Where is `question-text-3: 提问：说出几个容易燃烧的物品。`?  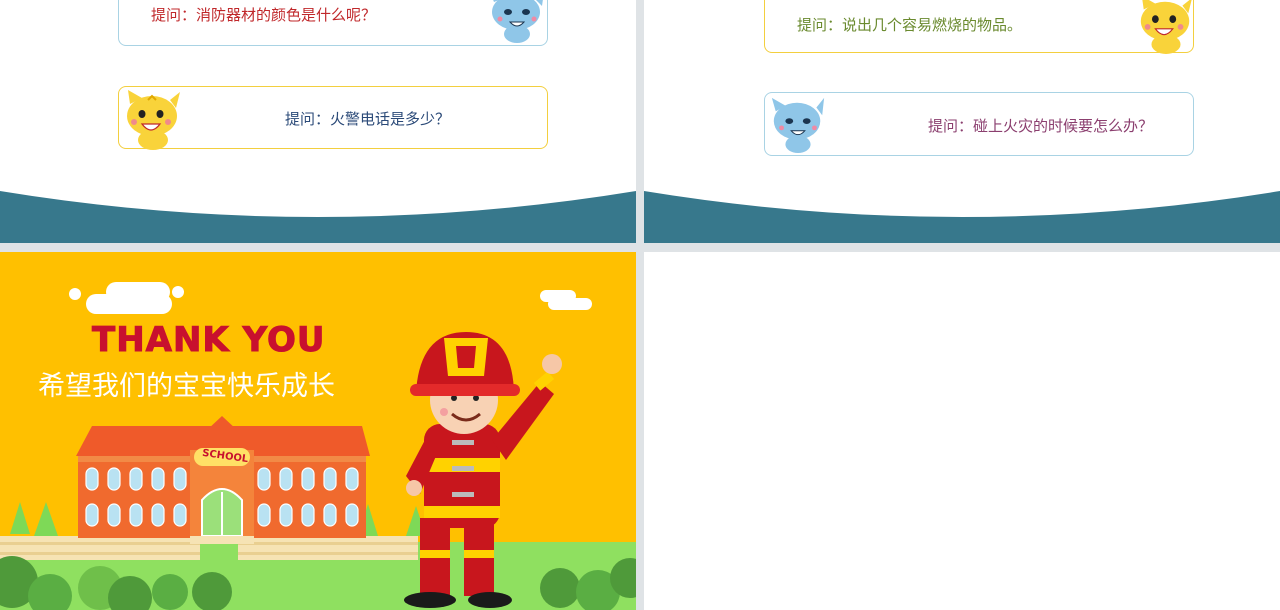
question-text-3: 提问：说出几个容易燃烧的物品。 is located at coordinates (910, 25).